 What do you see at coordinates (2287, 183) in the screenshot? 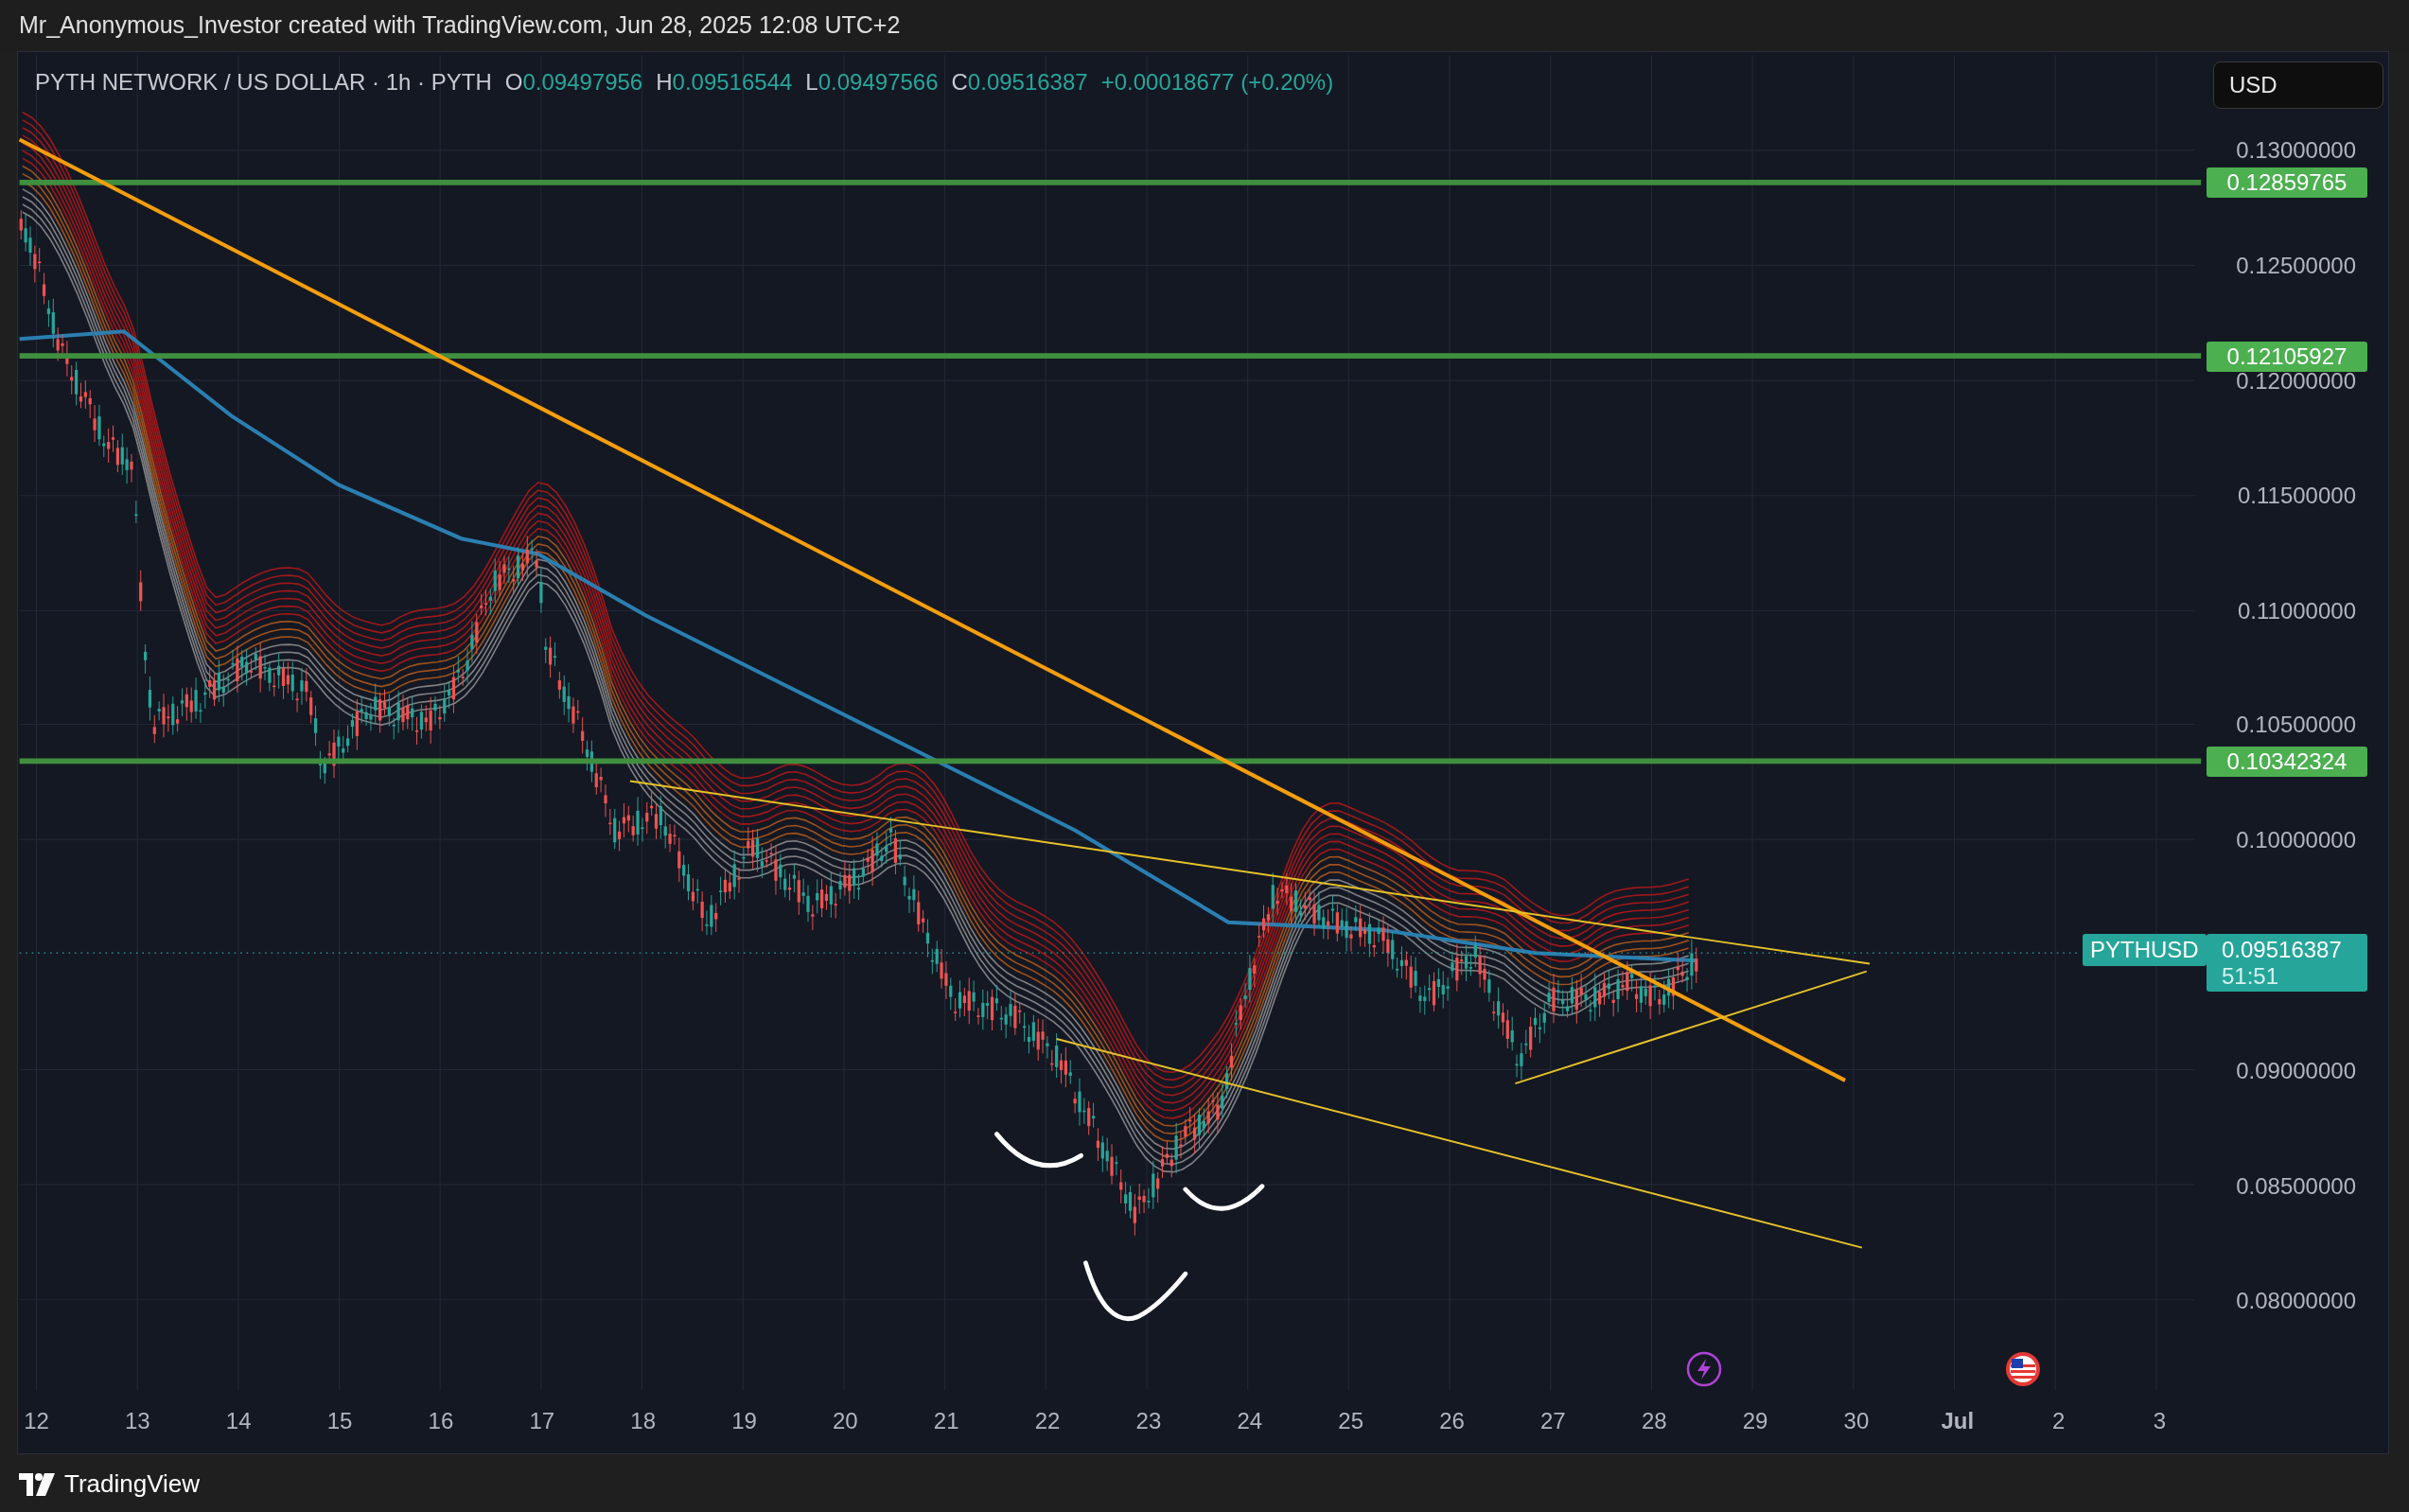
I see `level-price-tag: 0.12859765` at bounding box center [2287, 183].